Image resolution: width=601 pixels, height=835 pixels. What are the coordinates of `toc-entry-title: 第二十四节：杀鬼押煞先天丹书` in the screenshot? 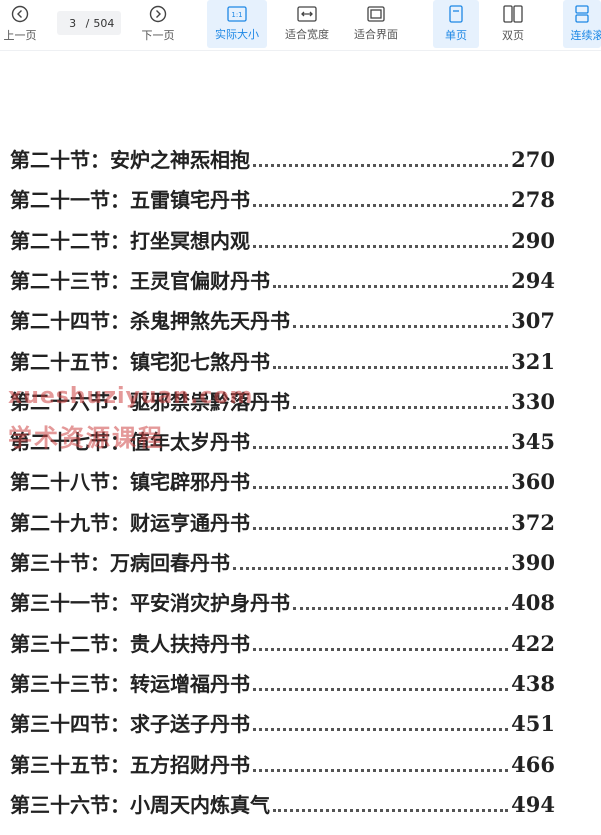 It's located at (150, 321).